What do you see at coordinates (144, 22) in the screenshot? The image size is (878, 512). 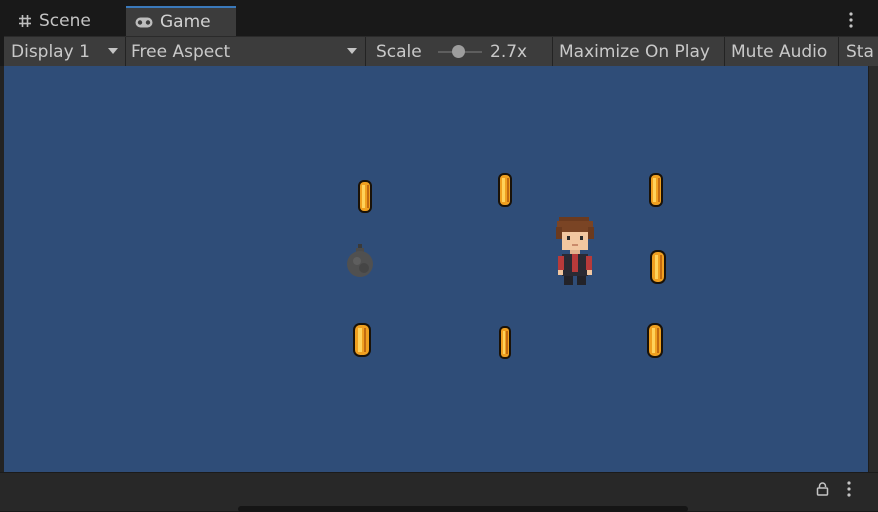 I see `gamepad-icon` at bounding box center [144, 22].